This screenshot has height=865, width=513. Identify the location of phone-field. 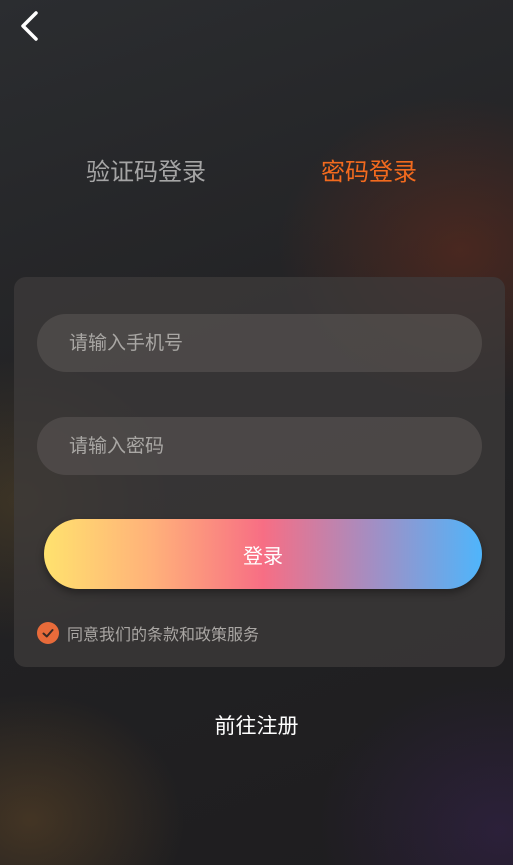
(259, 343).